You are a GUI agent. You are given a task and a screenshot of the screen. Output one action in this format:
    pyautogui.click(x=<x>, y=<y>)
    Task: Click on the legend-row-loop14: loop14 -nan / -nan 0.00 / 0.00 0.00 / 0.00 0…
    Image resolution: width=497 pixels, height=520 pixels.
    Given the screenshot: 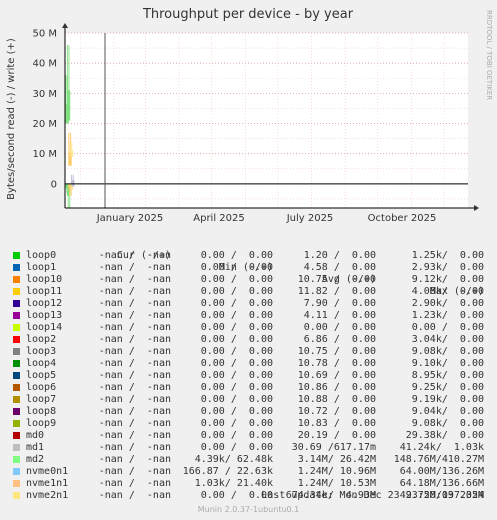 What is the action you would take?
    pyautogui.click(x=248, y=328)
    